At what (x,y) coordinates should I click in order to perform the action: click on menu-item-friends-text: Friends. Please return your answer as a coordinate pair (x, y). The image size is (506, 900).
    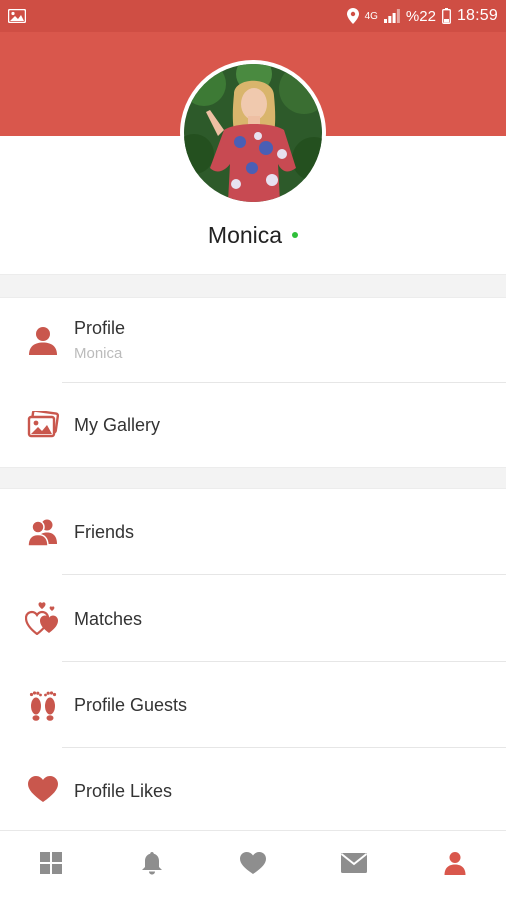
    Looking at the image, I should click on (104, 532).